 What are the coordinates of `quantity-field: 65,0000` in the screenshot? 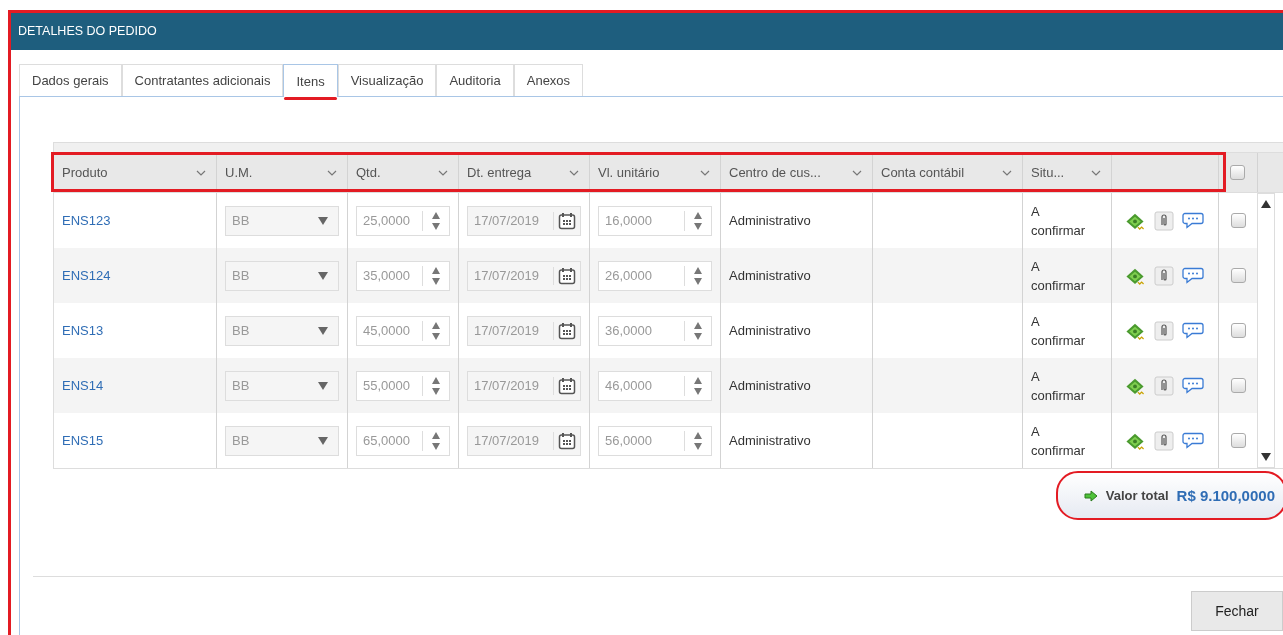 It's located at (403, 440).